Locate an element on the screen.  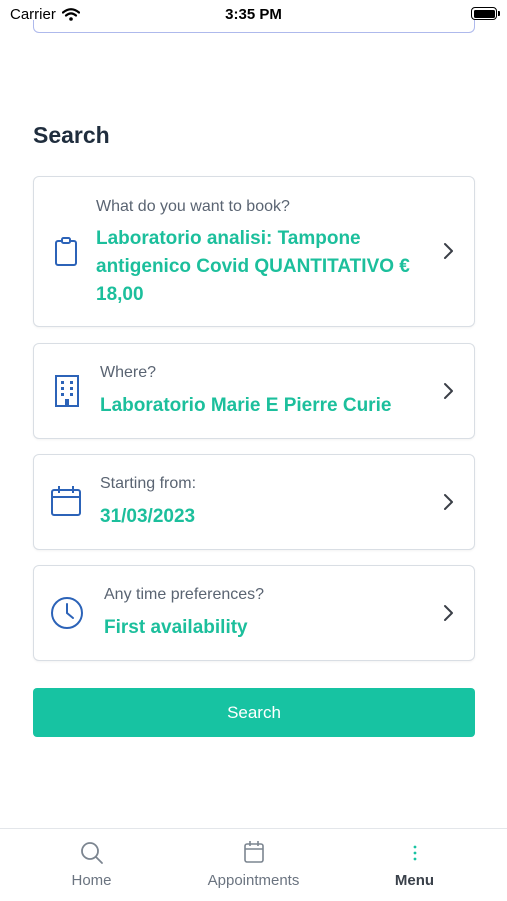
booking-type-label: What do you want to book? is located at coordinates (193, 206).